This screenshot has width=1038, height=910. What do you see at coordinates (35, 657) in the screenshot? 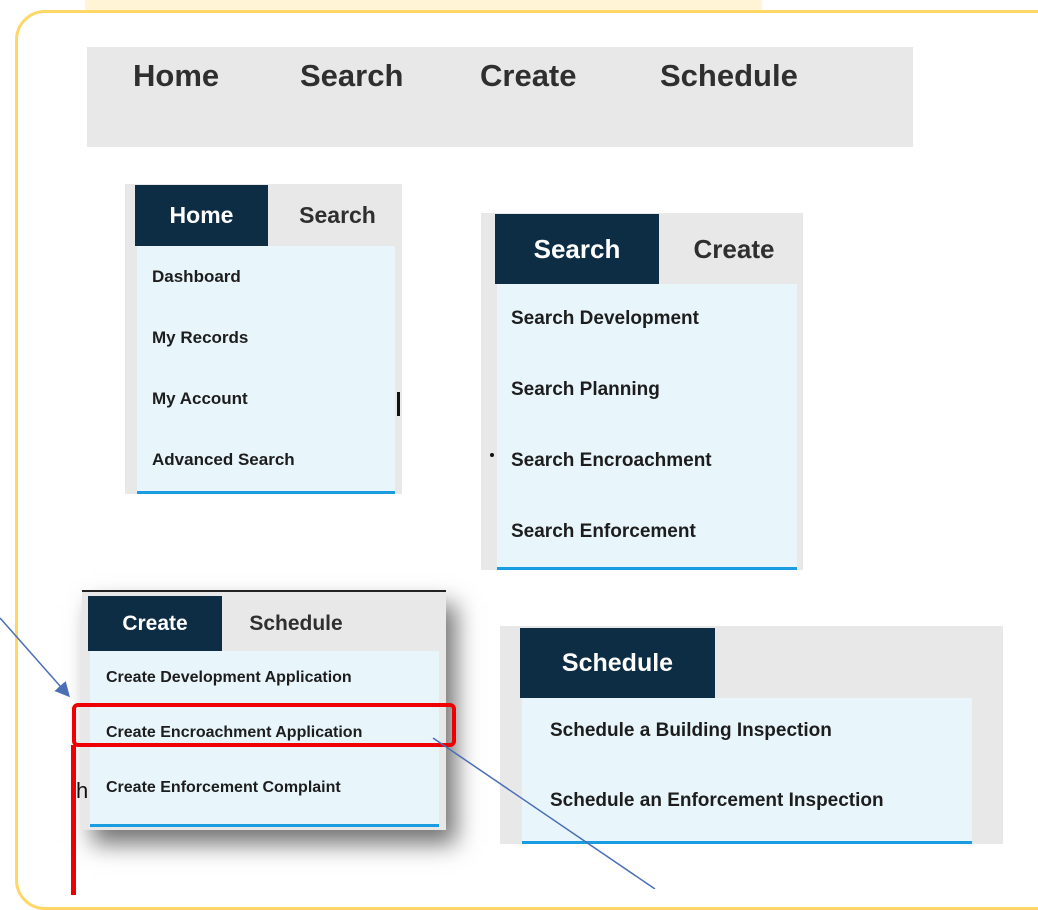
I see `arrow-to-highlight` at bounding box center [35, 657].